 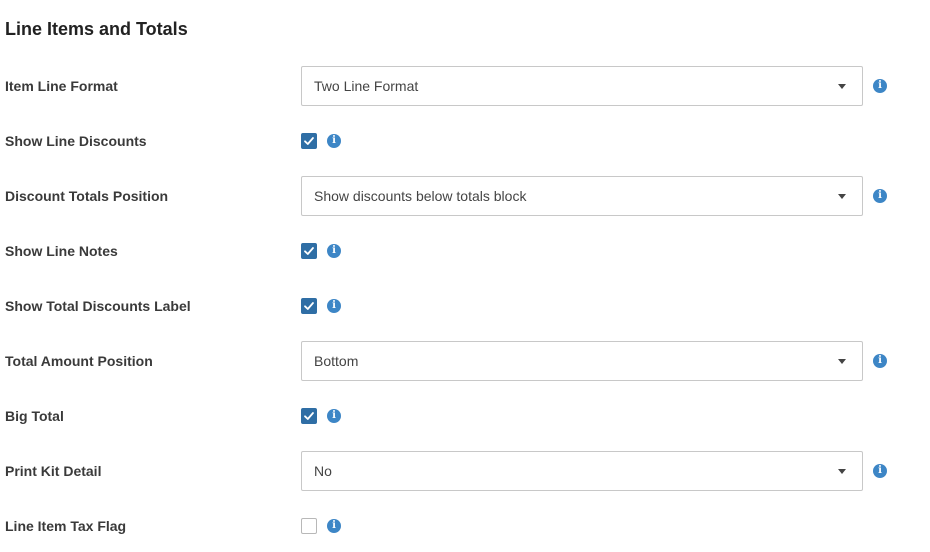 I want to click on show-line-notes-checkbox, so click(x=309, y=251).